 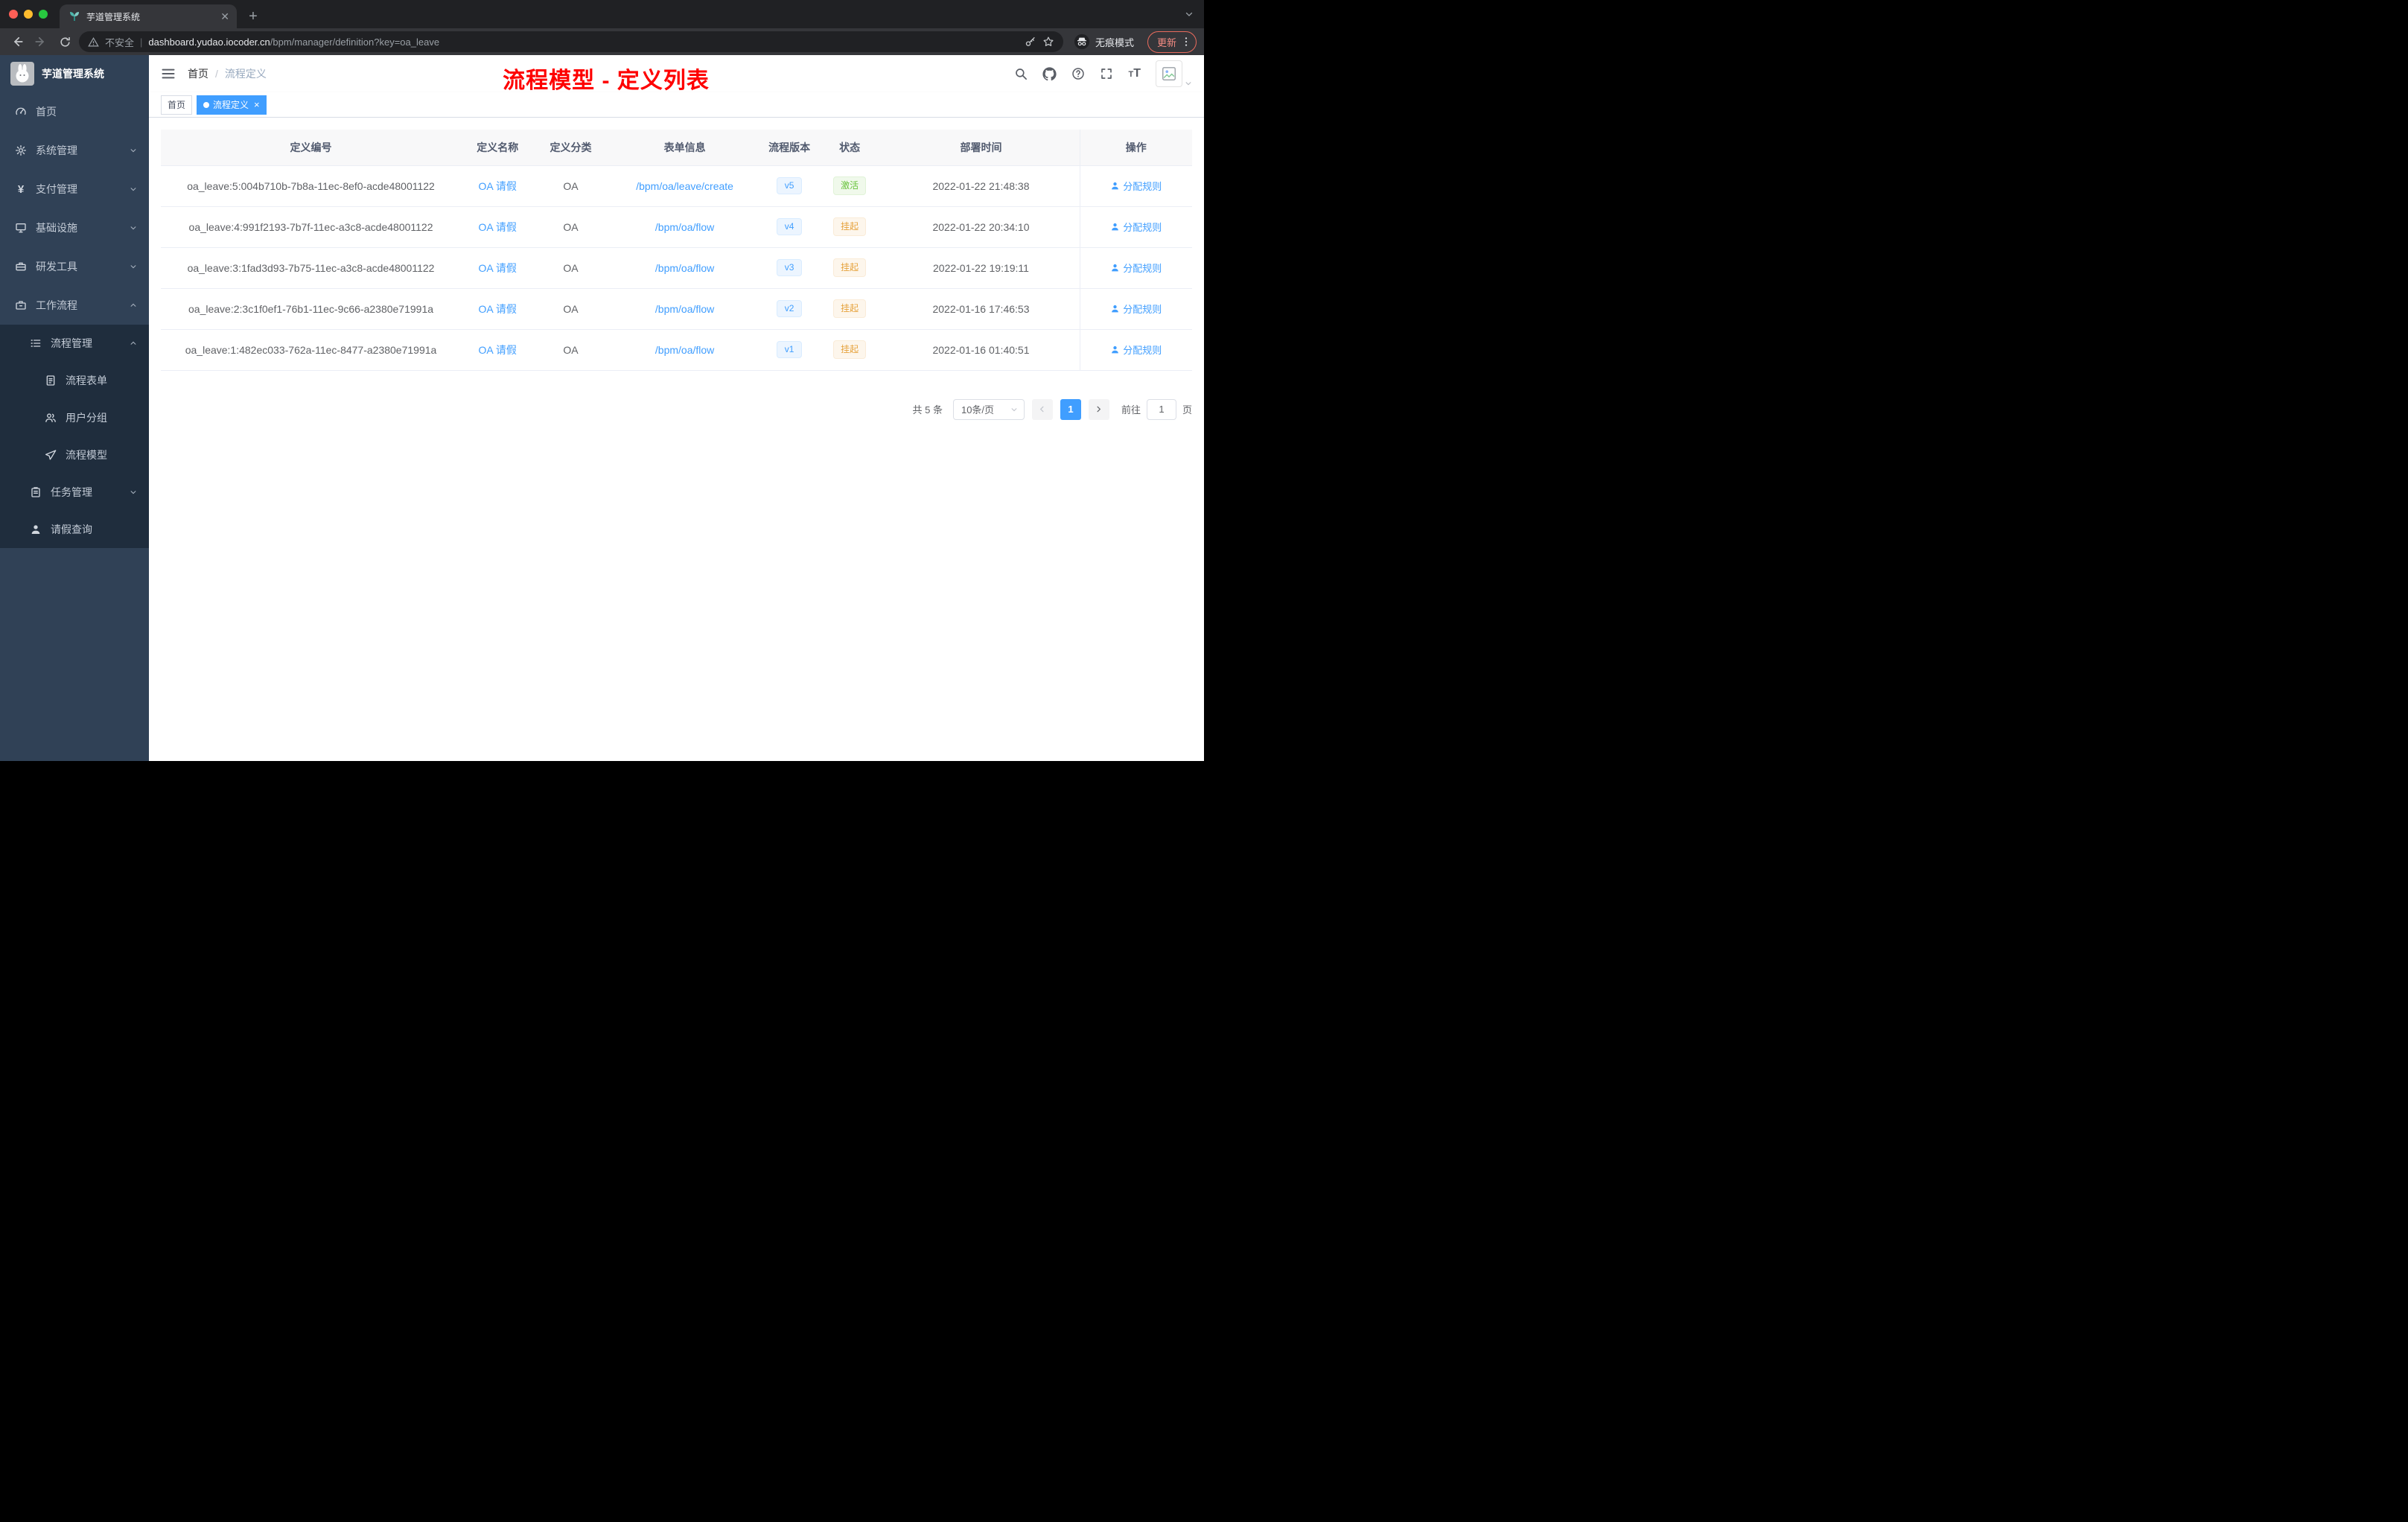 What do you see at coordinates (74, 417) in the screenshot?
I see `sidebar-item-user-groups: 用户分组` at bounding box center [74, 417].